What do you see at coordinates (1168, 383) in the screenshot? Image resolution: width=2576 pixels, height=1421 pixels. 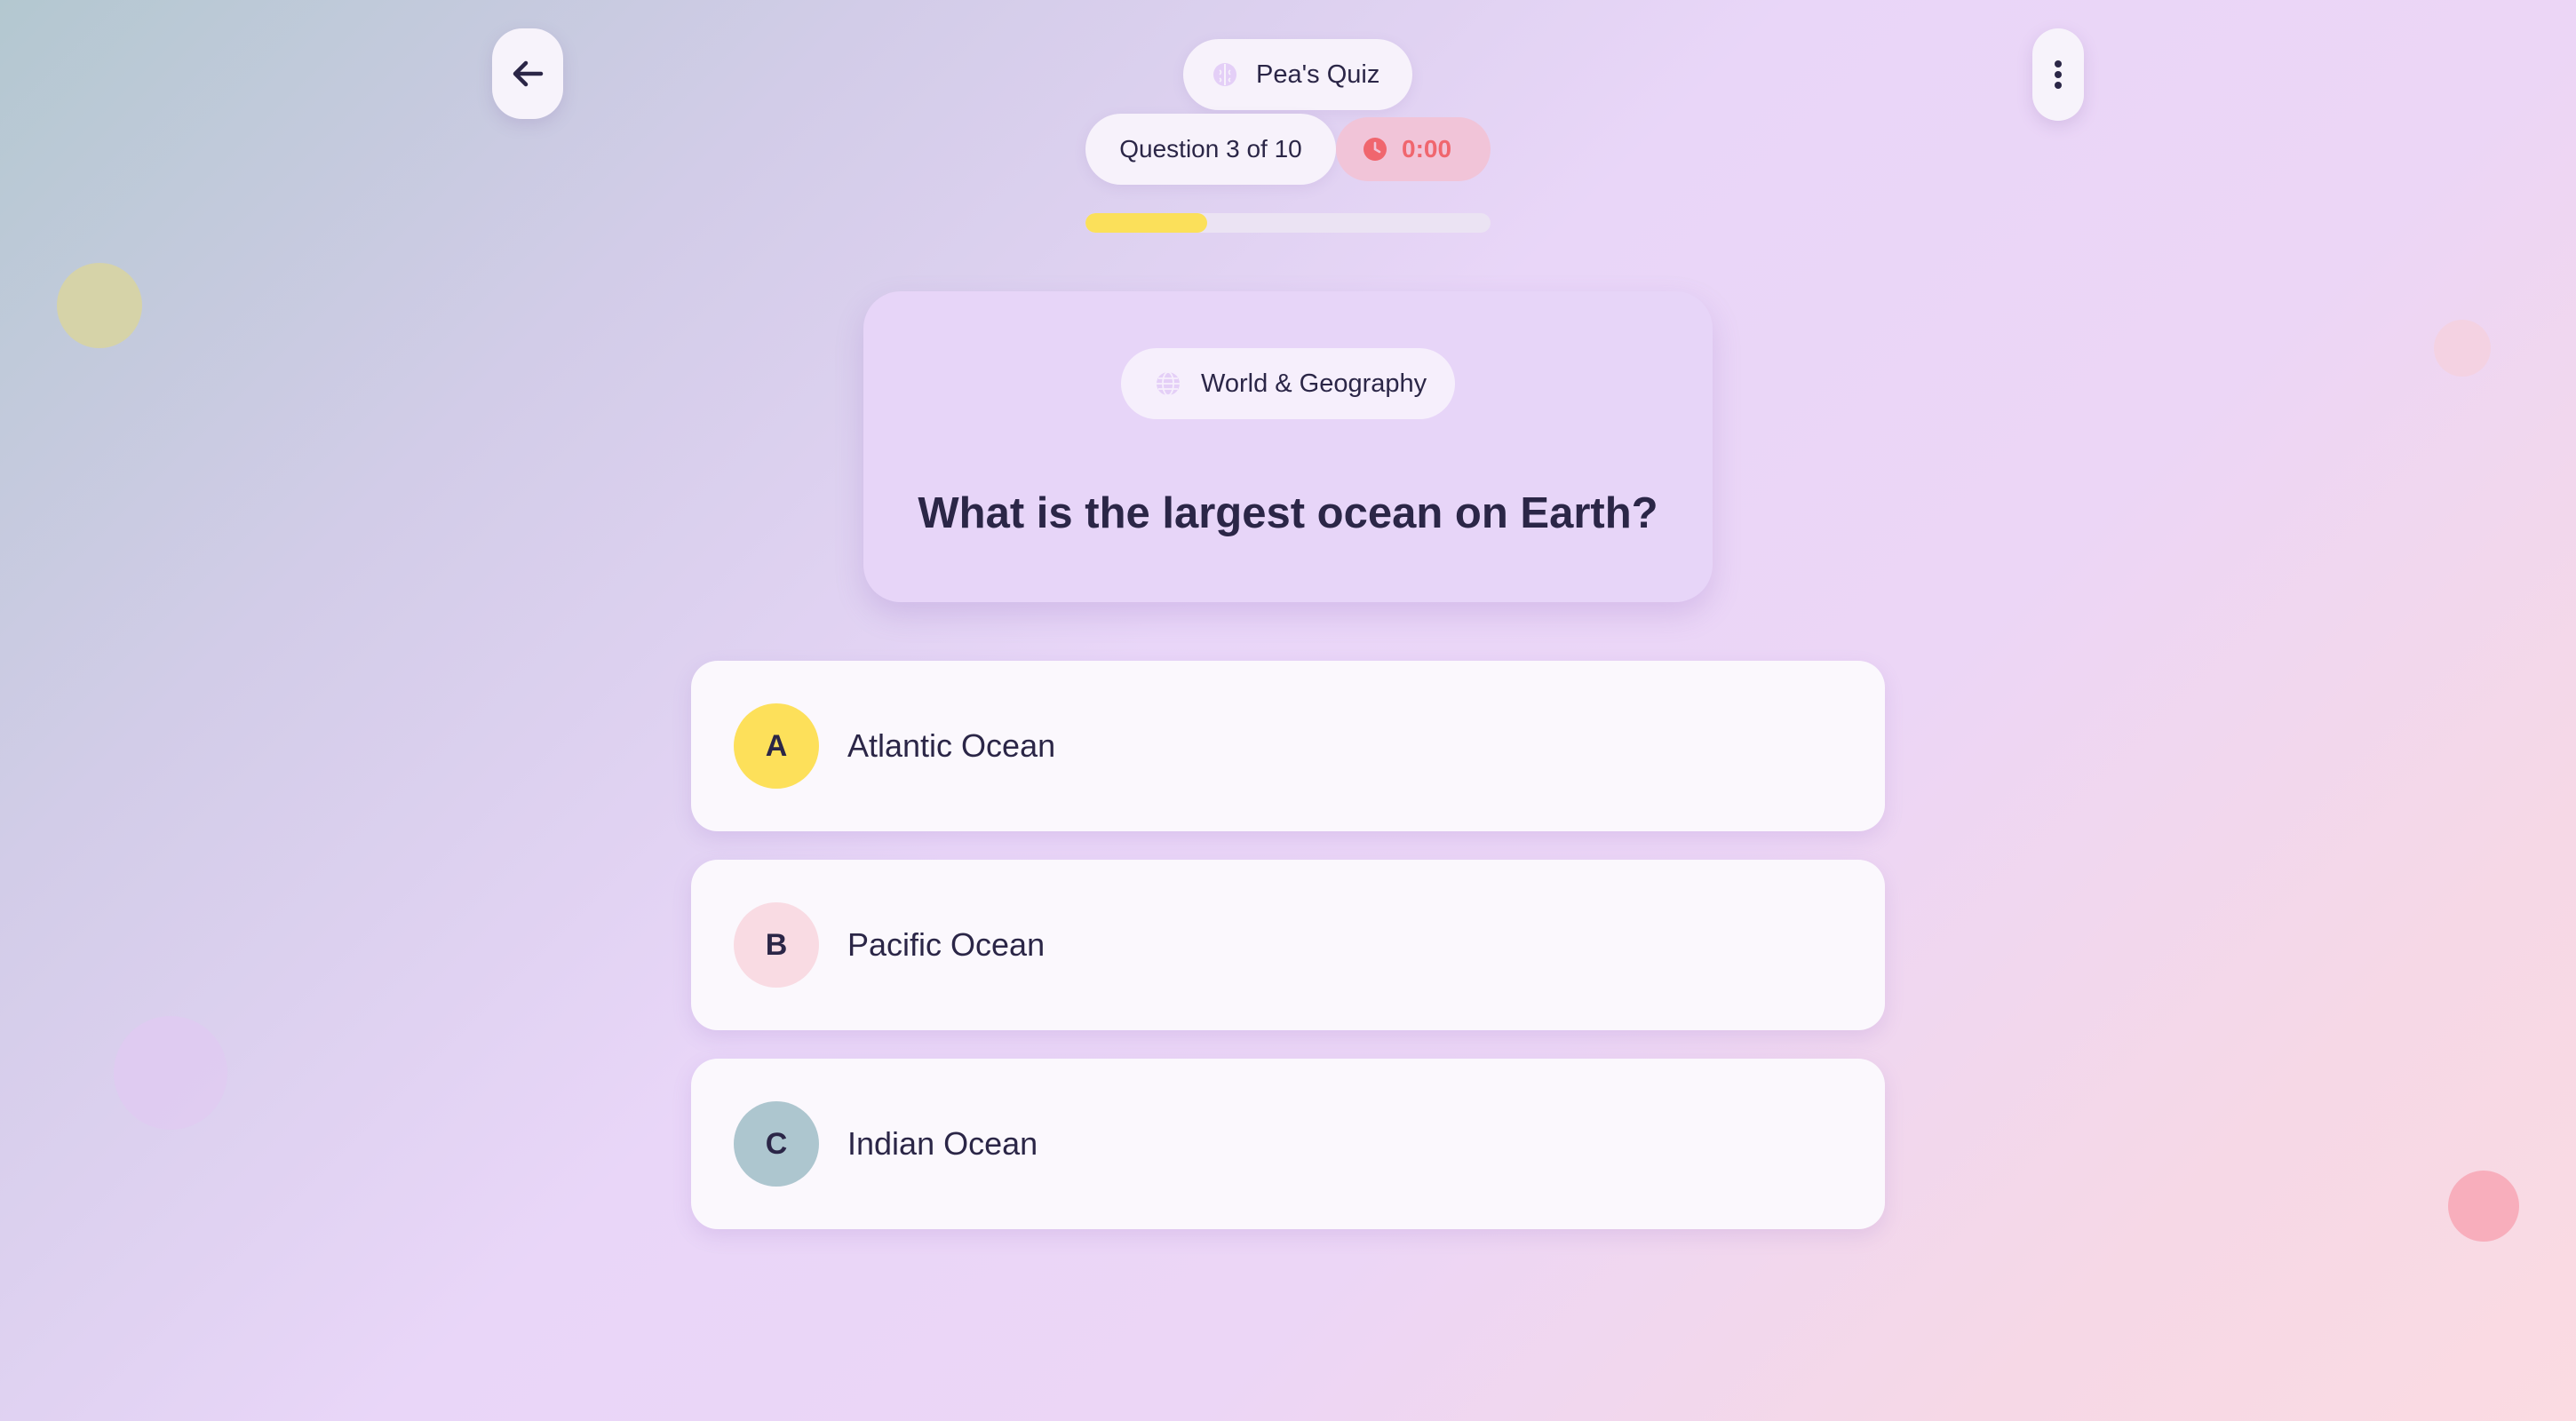 I see `globe-icon` at bounding box center [1168, 383].